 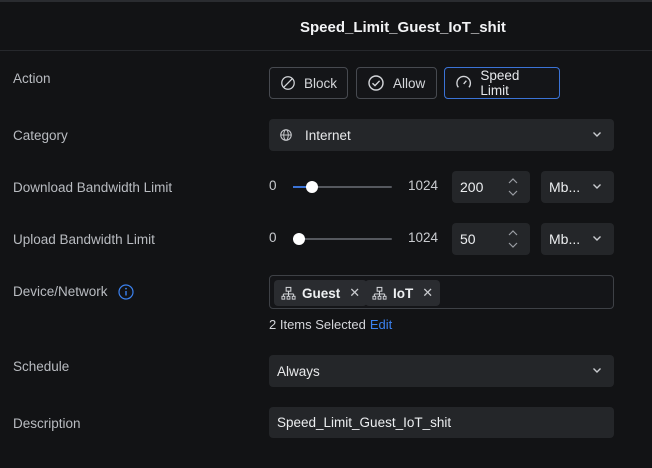 I want to click on upload-min: 0, so click(x=273, y=237).